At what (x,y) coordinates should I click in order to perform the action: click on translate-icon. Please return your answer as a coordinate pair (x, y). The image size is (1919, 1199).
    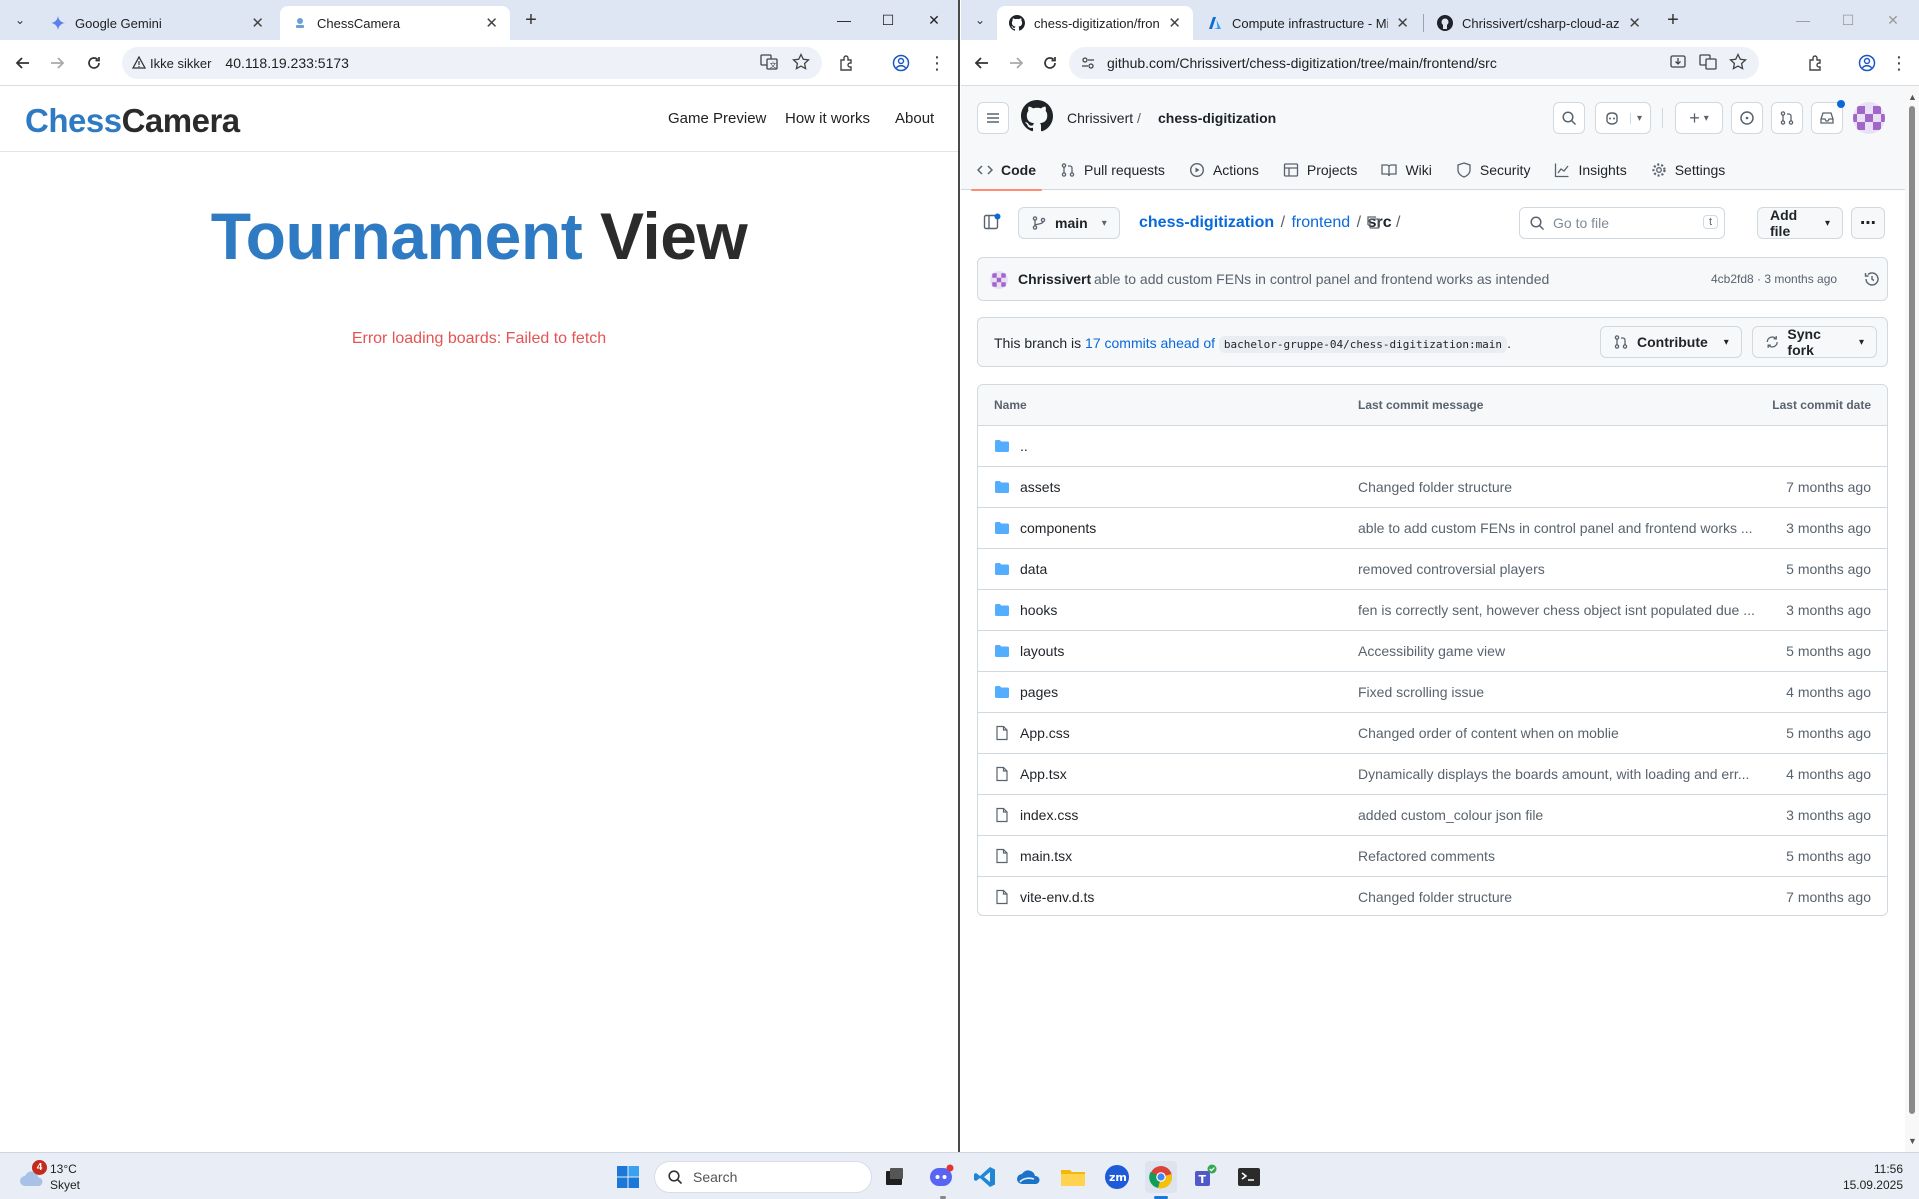
    Looking at the image, I should click on (1708, 62).